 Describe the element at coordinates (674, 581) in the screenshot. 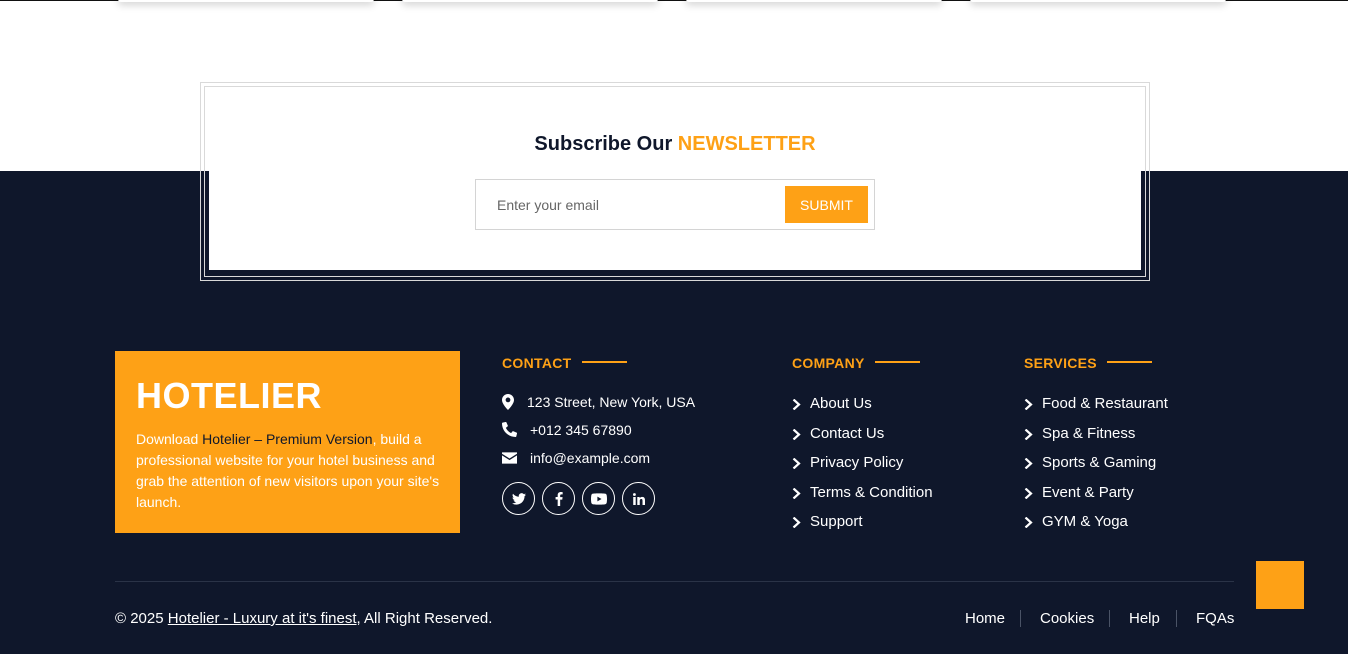

I see `footer-divider` at that location.